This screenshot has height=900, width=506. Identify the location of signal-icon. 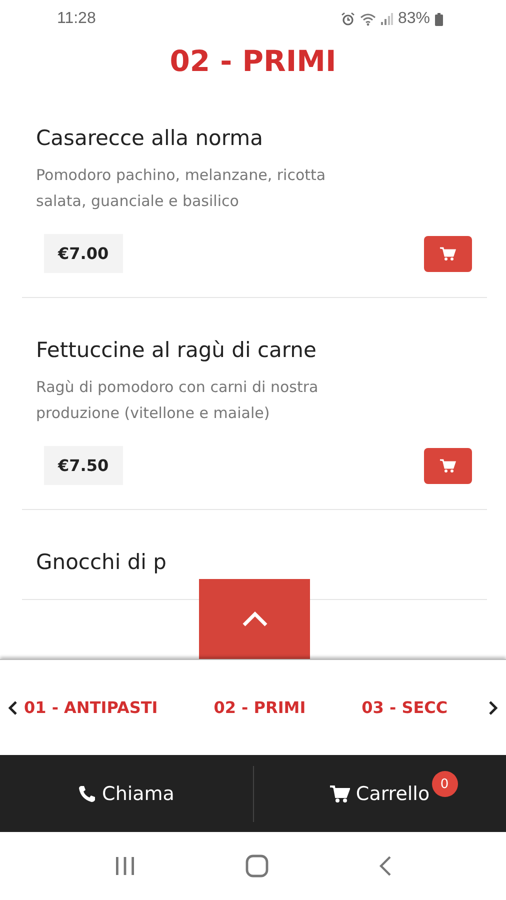
(386, 19).